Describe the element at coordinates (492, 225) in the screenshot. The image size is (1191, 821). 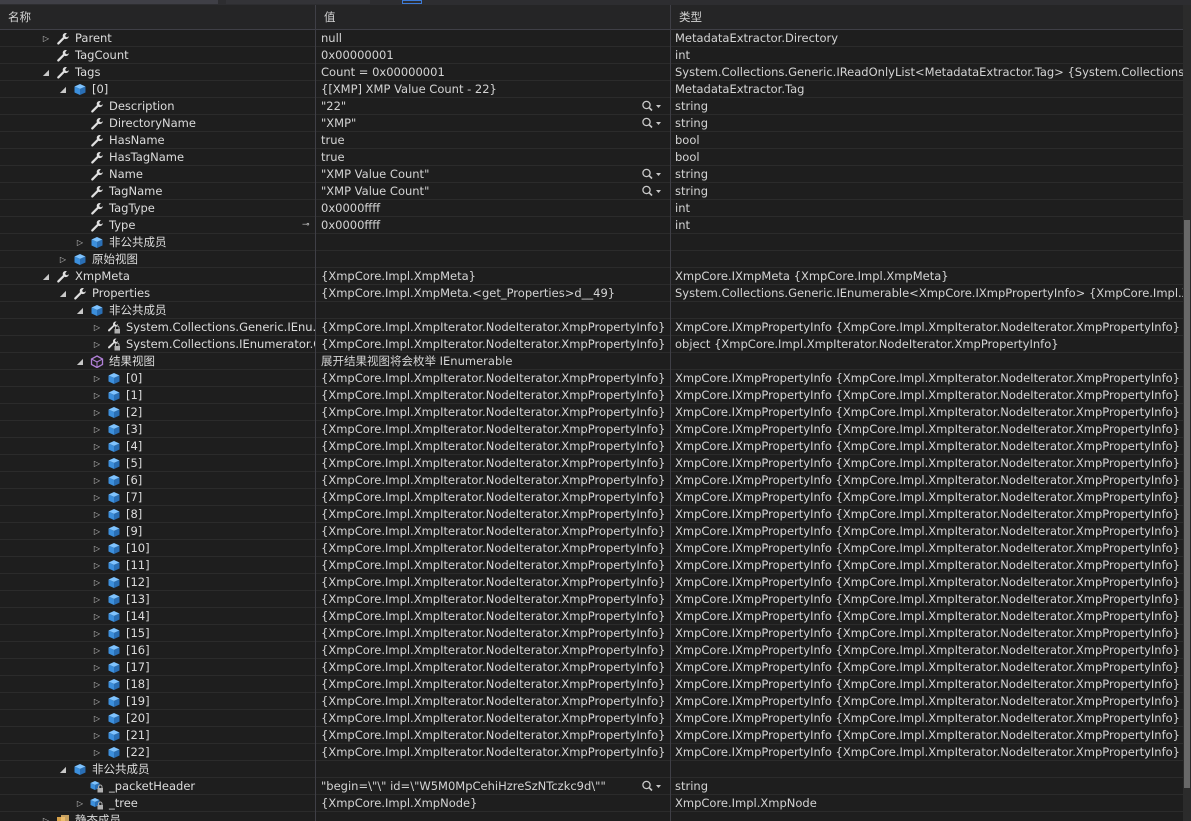
I see `value-cell: 0x0000ffff` at that location.